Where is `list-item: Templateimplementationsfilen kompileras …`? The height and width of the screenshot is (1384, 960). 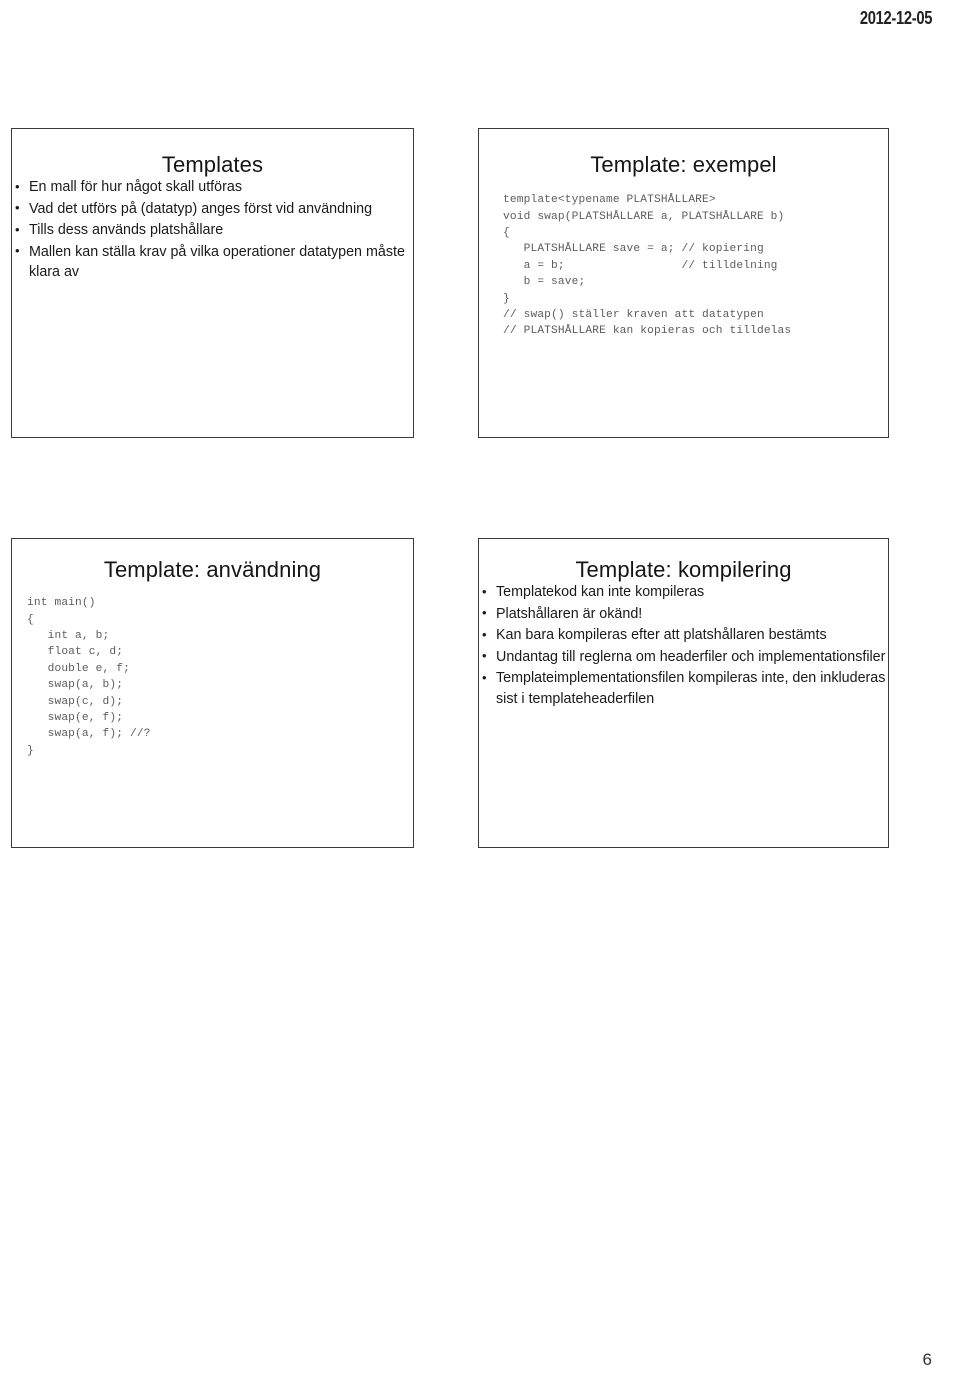 list-item: Templateimplementationsfilen kompileras … is located at coordinates (683, 688).